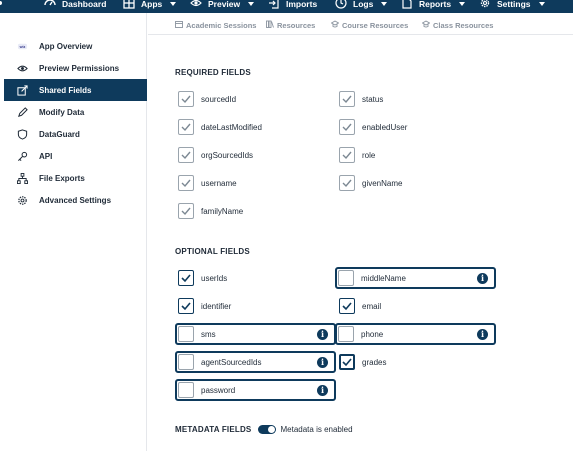 The width and height of the screenshot is (573, 451). Describe the element at coordinates (75, 156) in the screenshot. I see `sidebar-item-api: API` at that location.